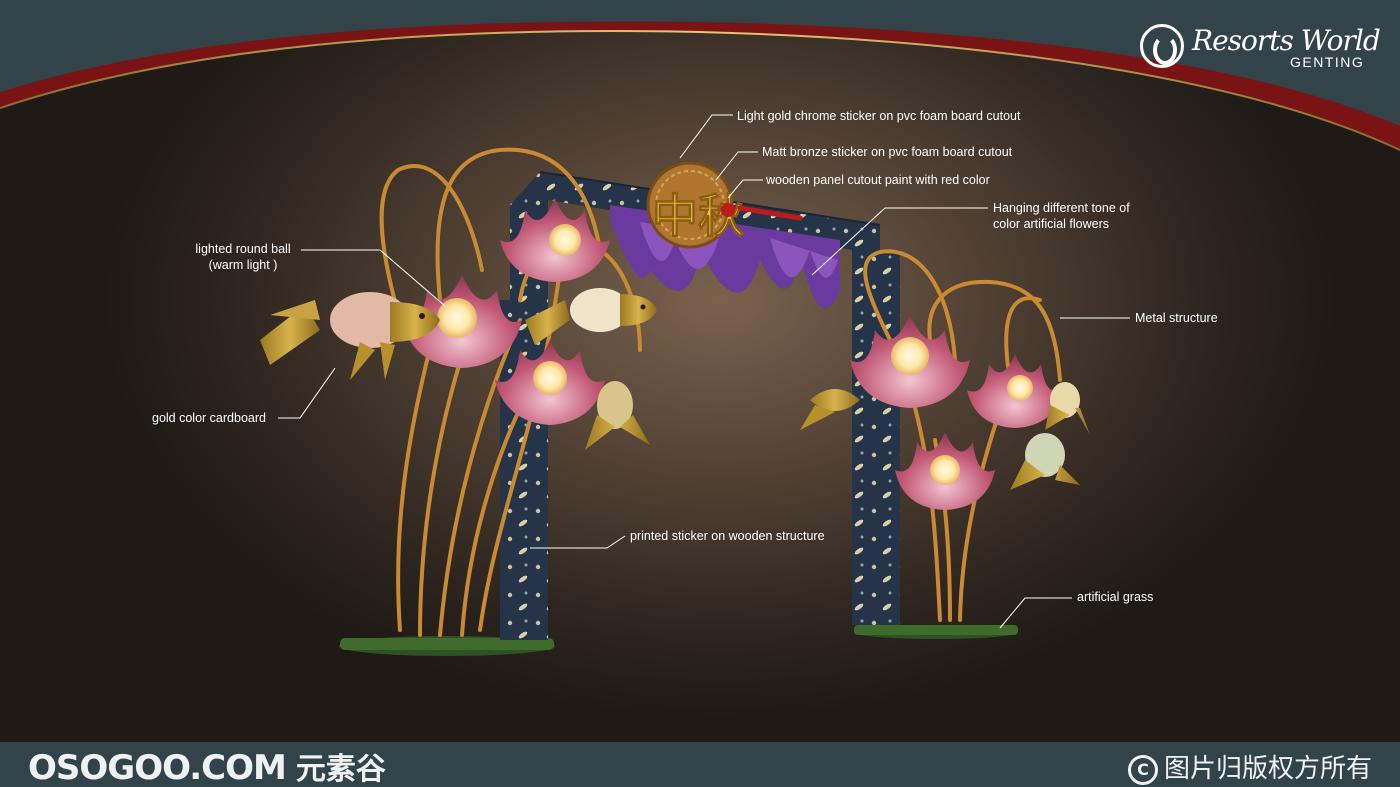 The image size is (1400, 787). I want to click on fish-left-large, so click(350, 336).